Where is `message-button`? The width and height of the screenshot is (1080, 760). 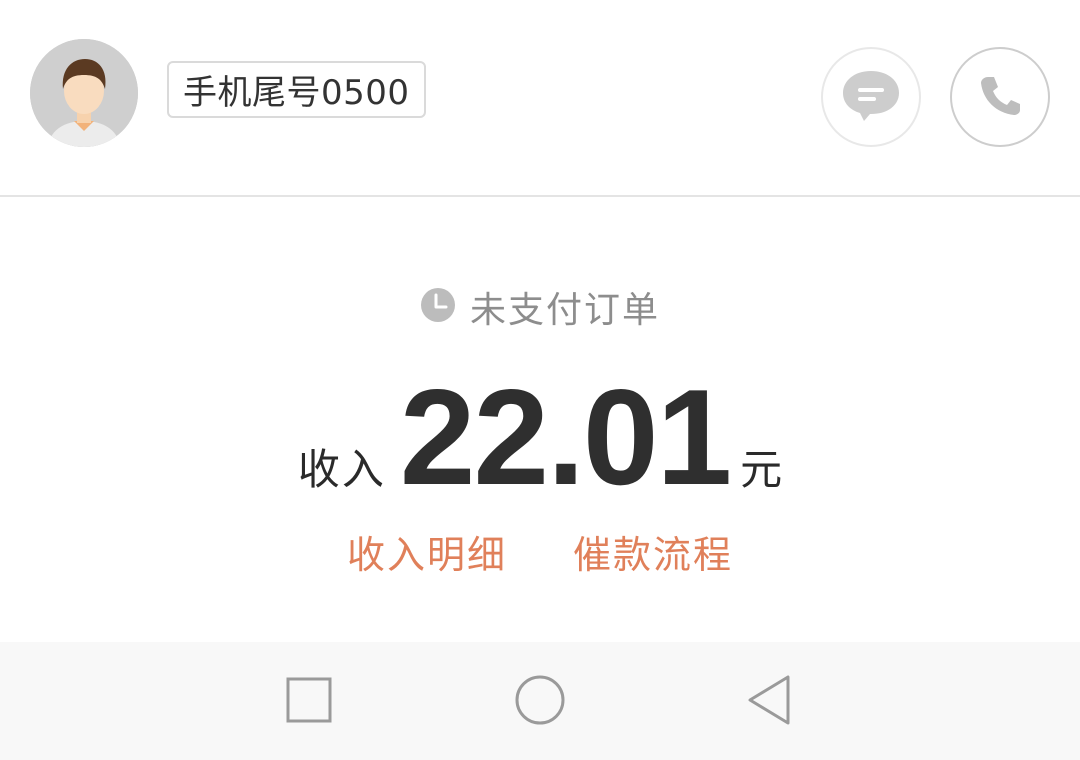 message-button is located at coordinates (871, 97).